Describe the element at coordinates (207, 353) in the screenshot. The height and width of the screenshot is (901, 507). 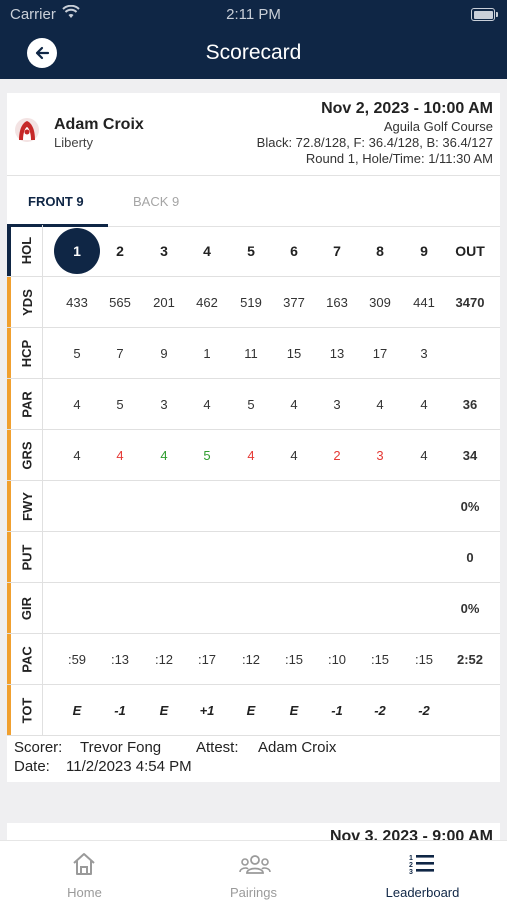
I see `hcp-cell-4: 1` at that location.